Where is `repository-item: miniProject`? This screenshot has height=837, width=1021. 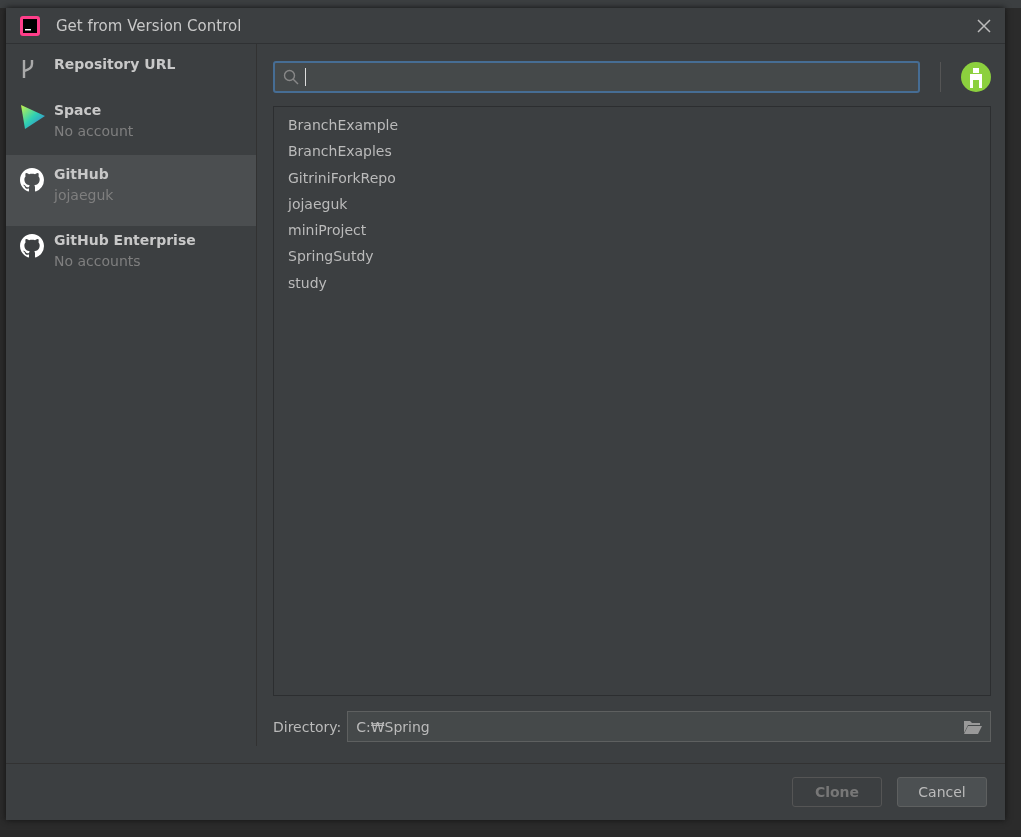
repository-item: miniProject is located at coordinates (632, 230).